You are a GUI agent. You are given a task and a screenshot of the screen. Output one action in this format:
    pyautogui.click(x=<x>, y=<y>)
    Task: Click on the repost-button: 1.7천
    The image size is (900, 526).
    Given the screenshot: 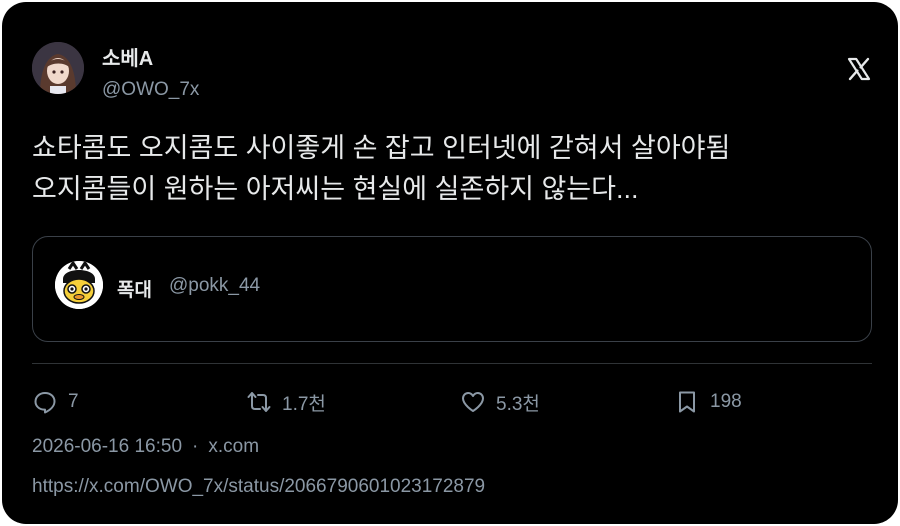 What is the action you would take?
    pyautogui.click(x=286, y=402)
    